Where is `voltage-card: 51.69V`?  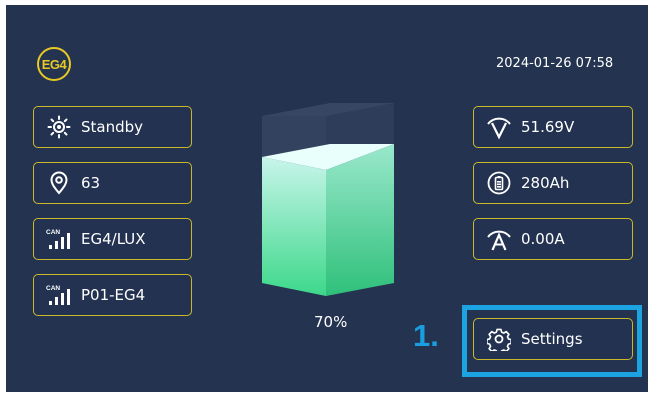
voltage-card: 51.69V is located at coordinates (553, 127).